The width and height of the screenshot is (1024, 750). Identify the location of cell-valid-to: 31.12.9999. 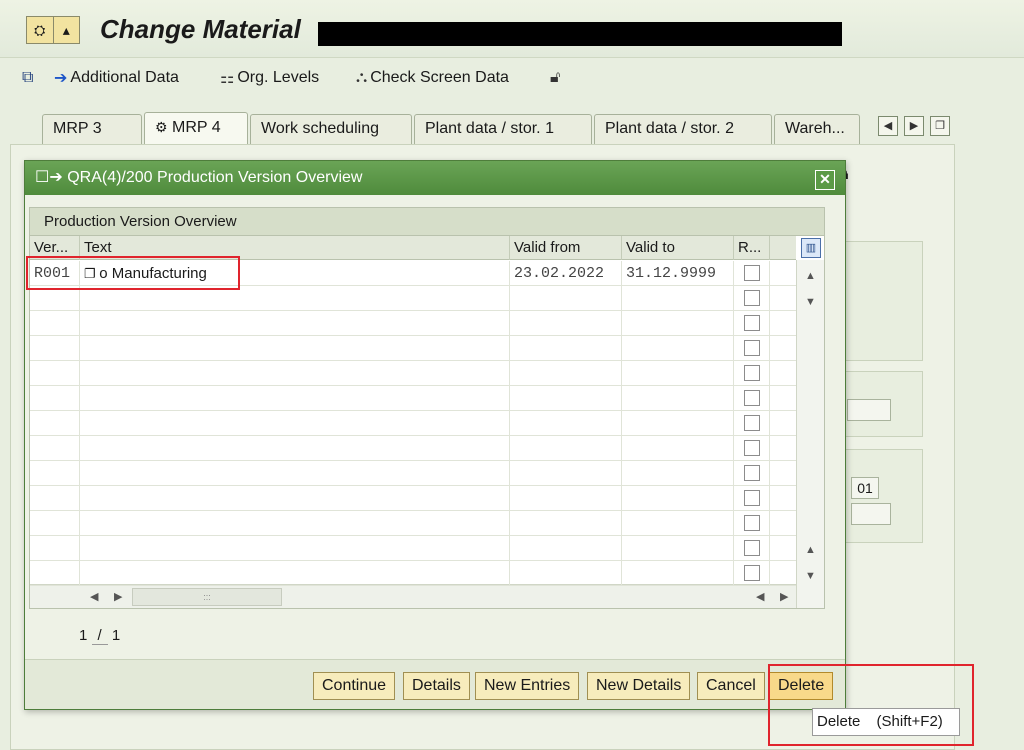
(678, 273).